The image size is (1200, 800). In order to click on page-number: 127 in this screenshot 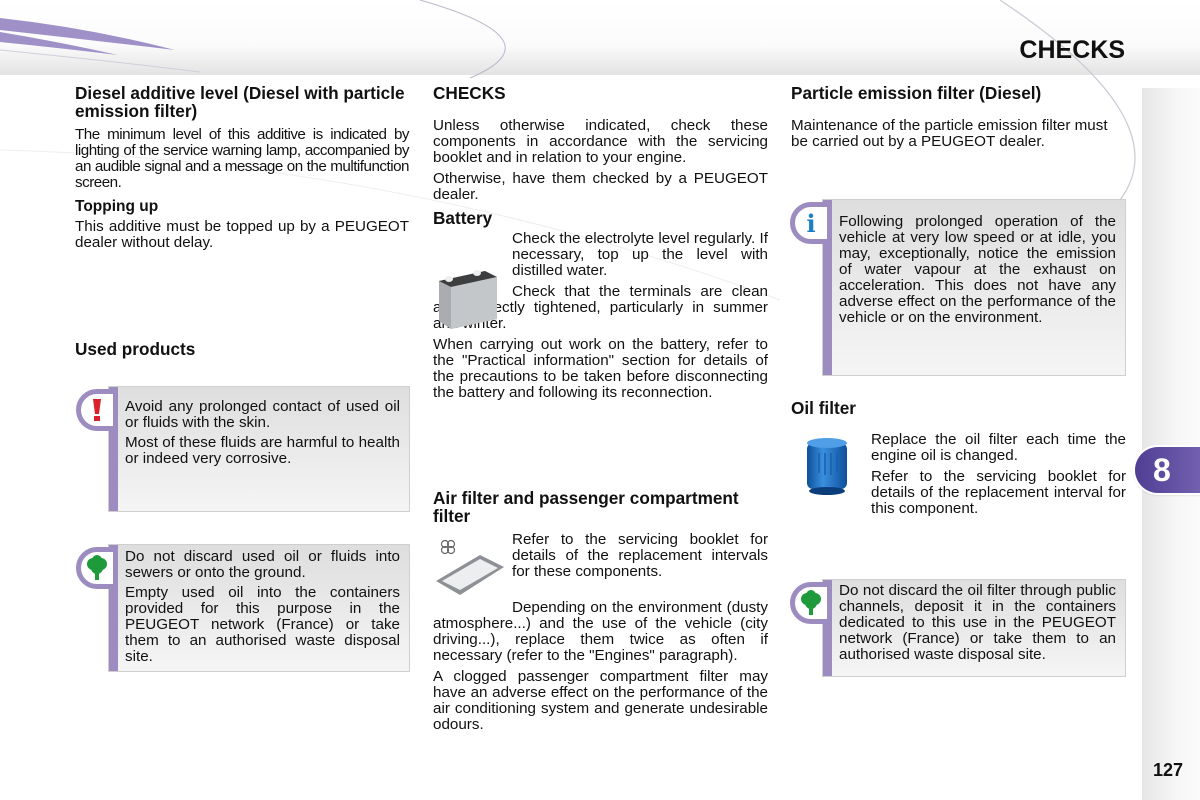, I will do `click(1168, 770)`.